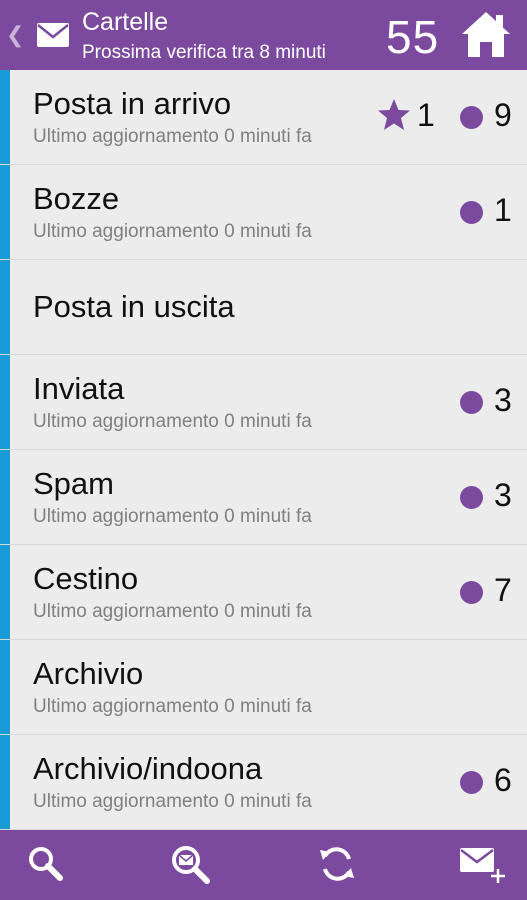  Describe the element at coordinates (503, 780) in the screenshot. I see `unread-count: 6` at that location.